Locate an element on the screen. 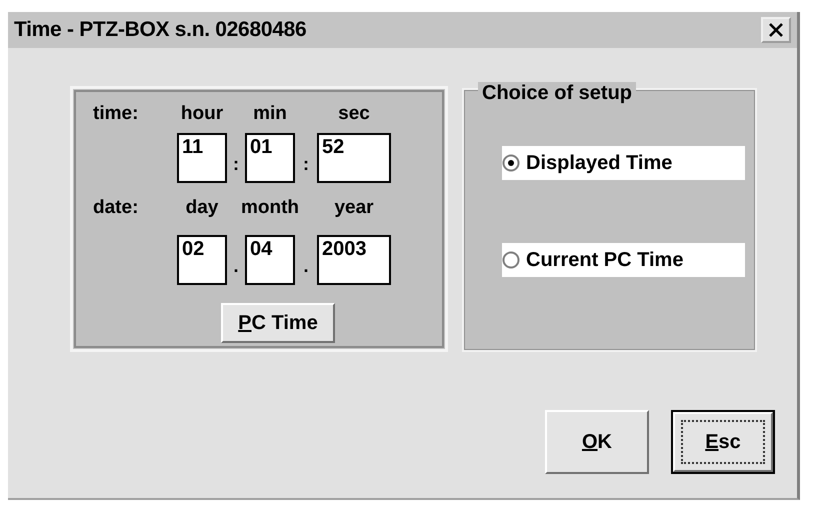 This screenshot has height=513, width=816. field-caption: sec is located at coordinates (354, 114).